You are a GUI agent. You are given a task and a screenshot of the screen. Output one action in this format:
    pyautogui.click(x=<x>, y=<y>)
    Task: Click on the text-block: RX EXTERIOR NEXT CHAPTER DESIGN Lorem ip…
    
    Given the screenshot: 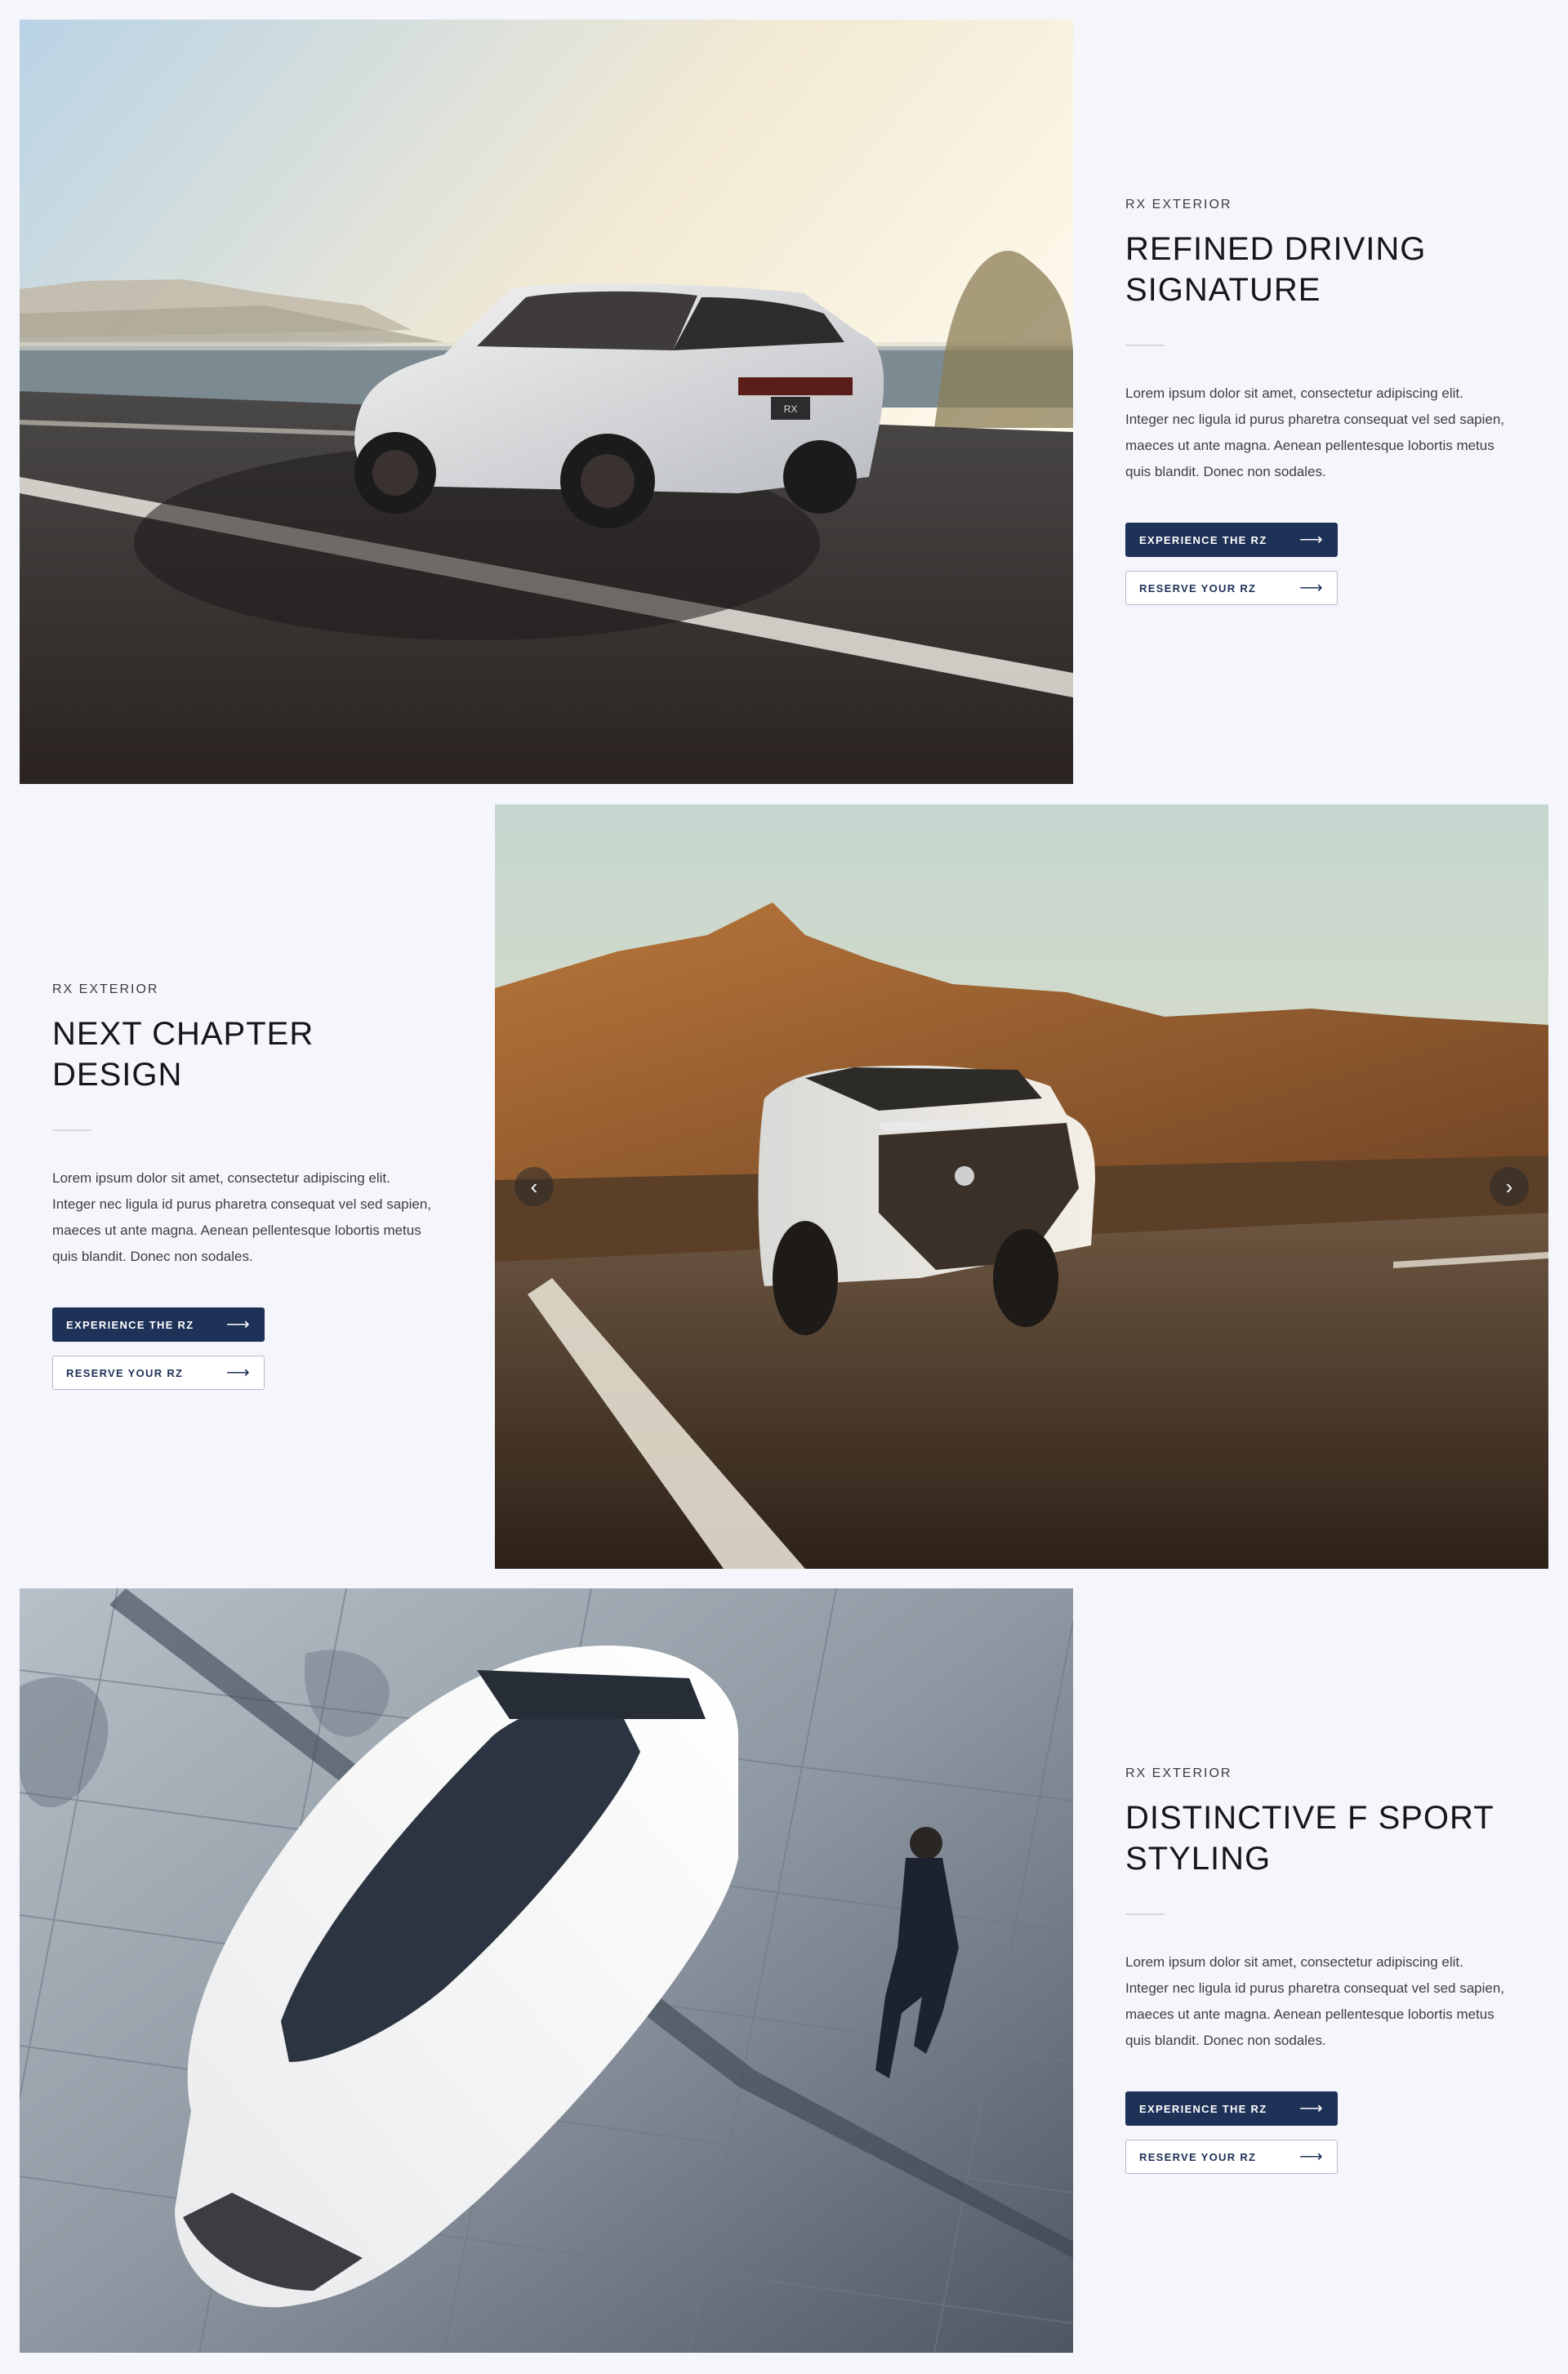 What is the action you would take?
    pyautogui.click(x=248, y=1186)
    